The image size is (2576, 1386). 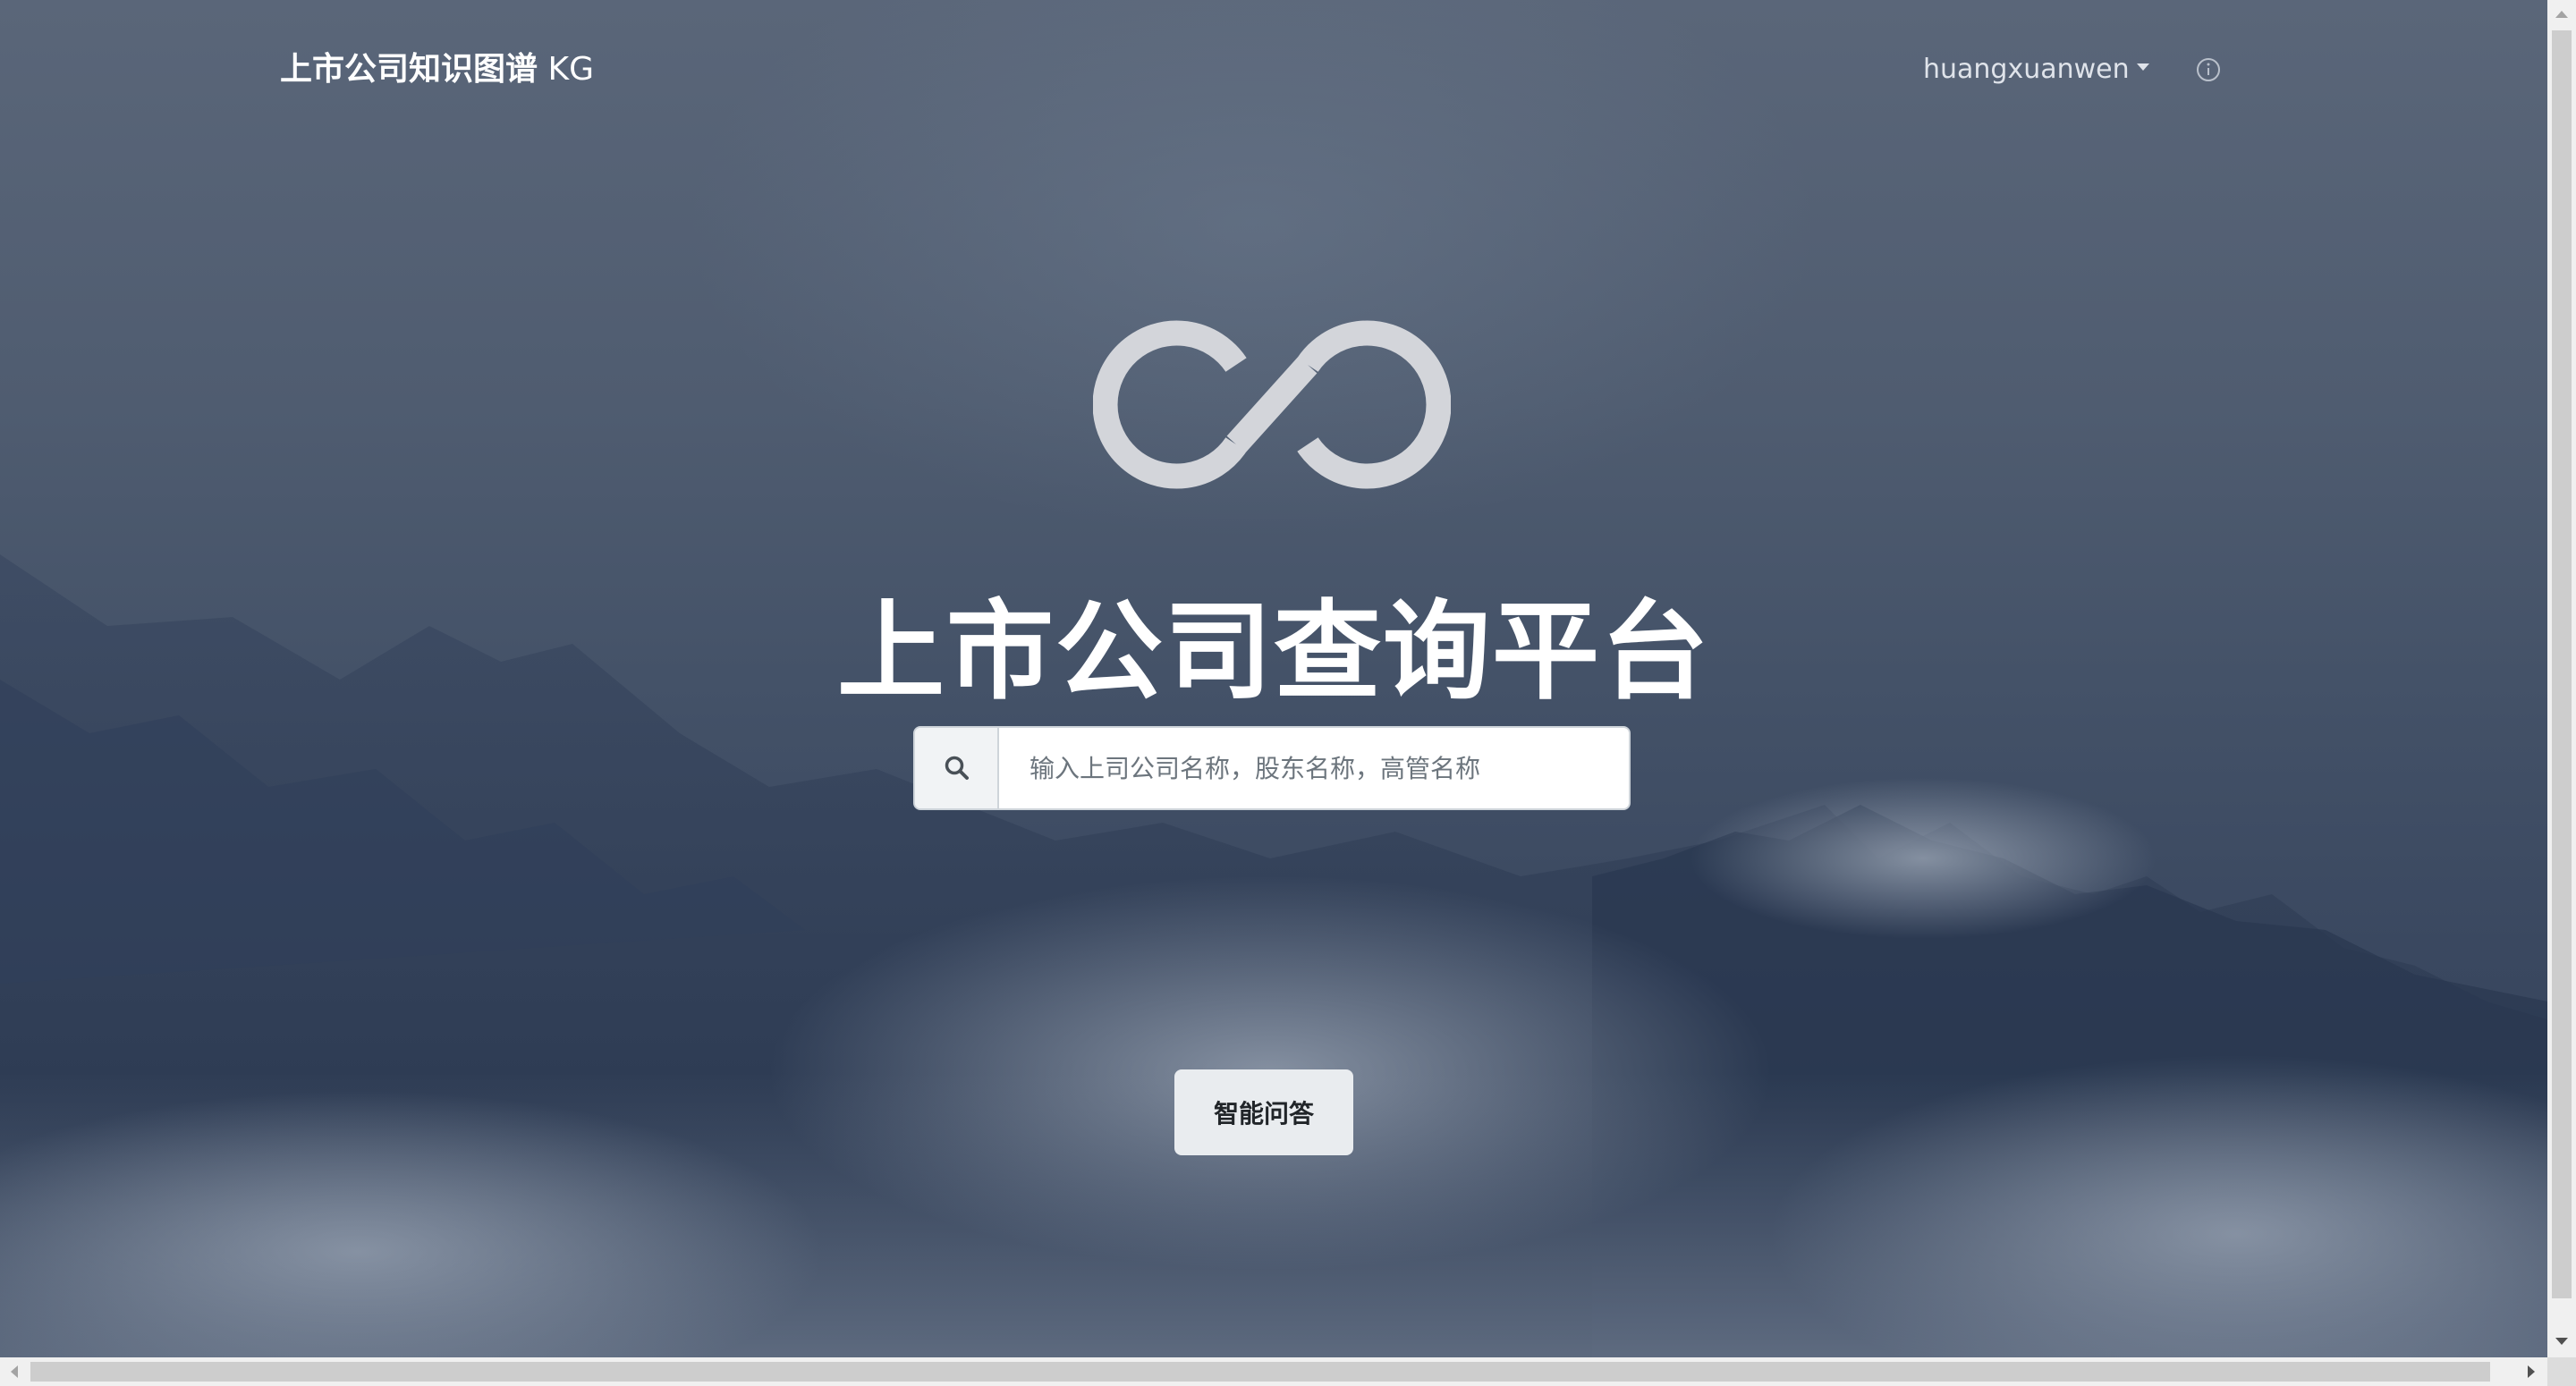 What do you see at coordinates (2561, 1371) in the screenshot?
I see `scrollbar-corner` at bounding box center [2561, 1371].